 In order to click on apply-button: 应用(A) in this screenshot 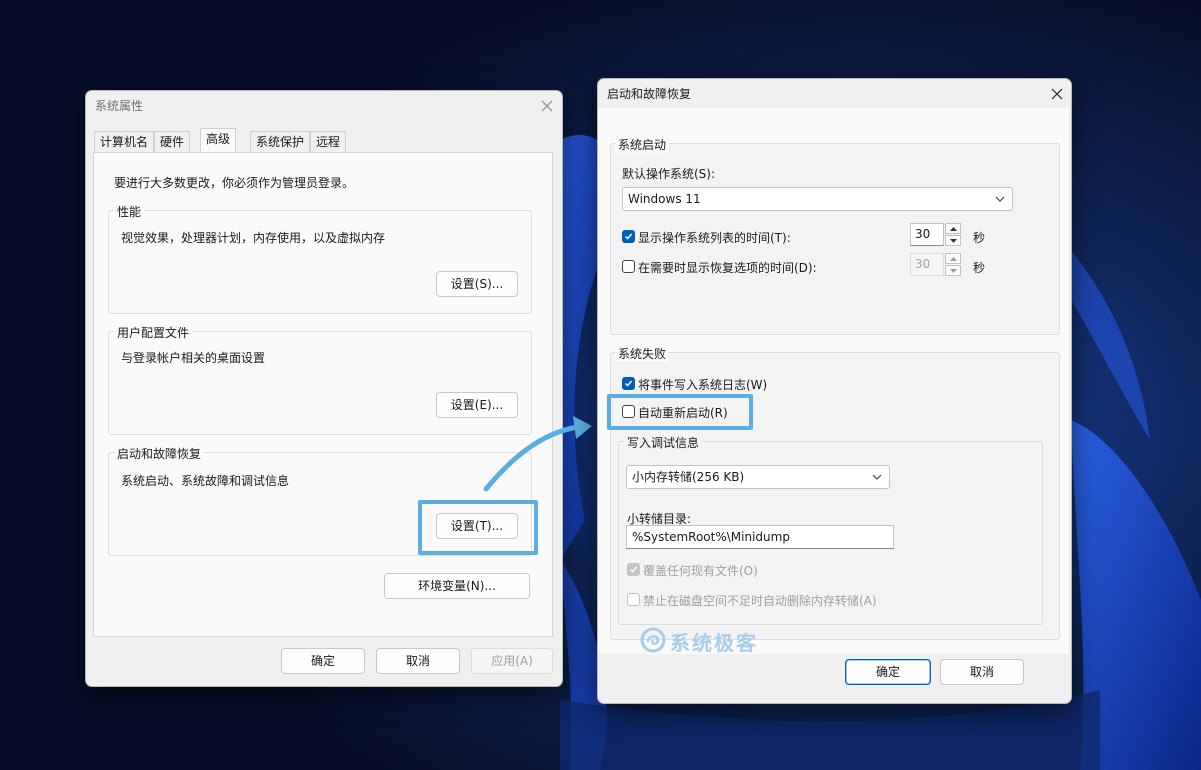, I will do `click(512, 661)`.